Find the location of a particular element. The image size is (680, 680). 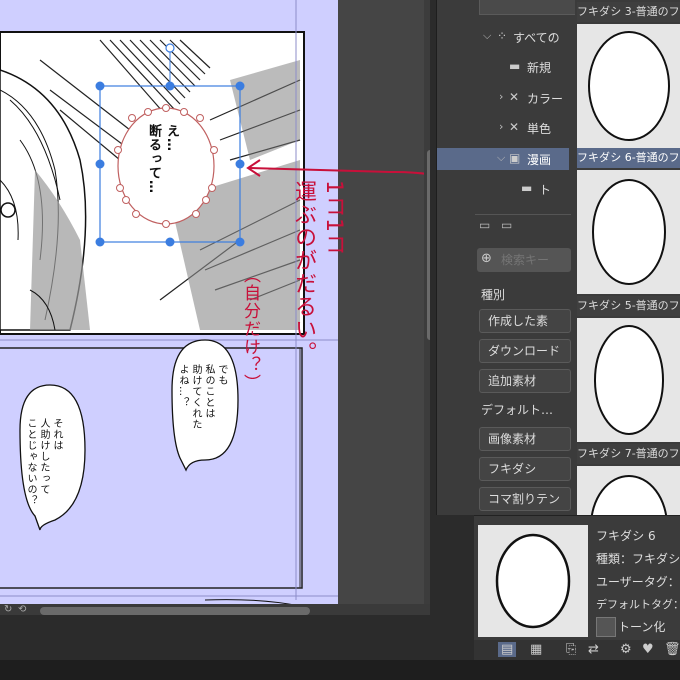

thumbnail-label-selected: フキダシ 6-普通のフ is located at coordinates (628, 158).